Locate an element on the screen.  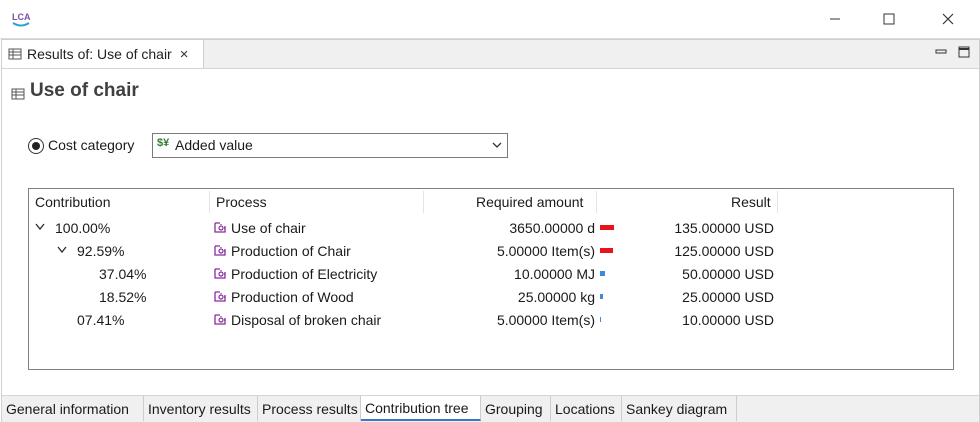
close-window-button is located at coordinates (948, 19).